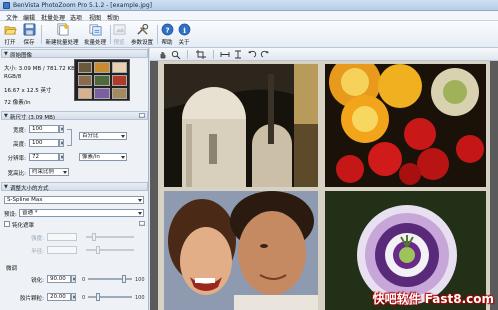 The image size is (498, 310). I want to click on radius-slider, so click(110, 250).